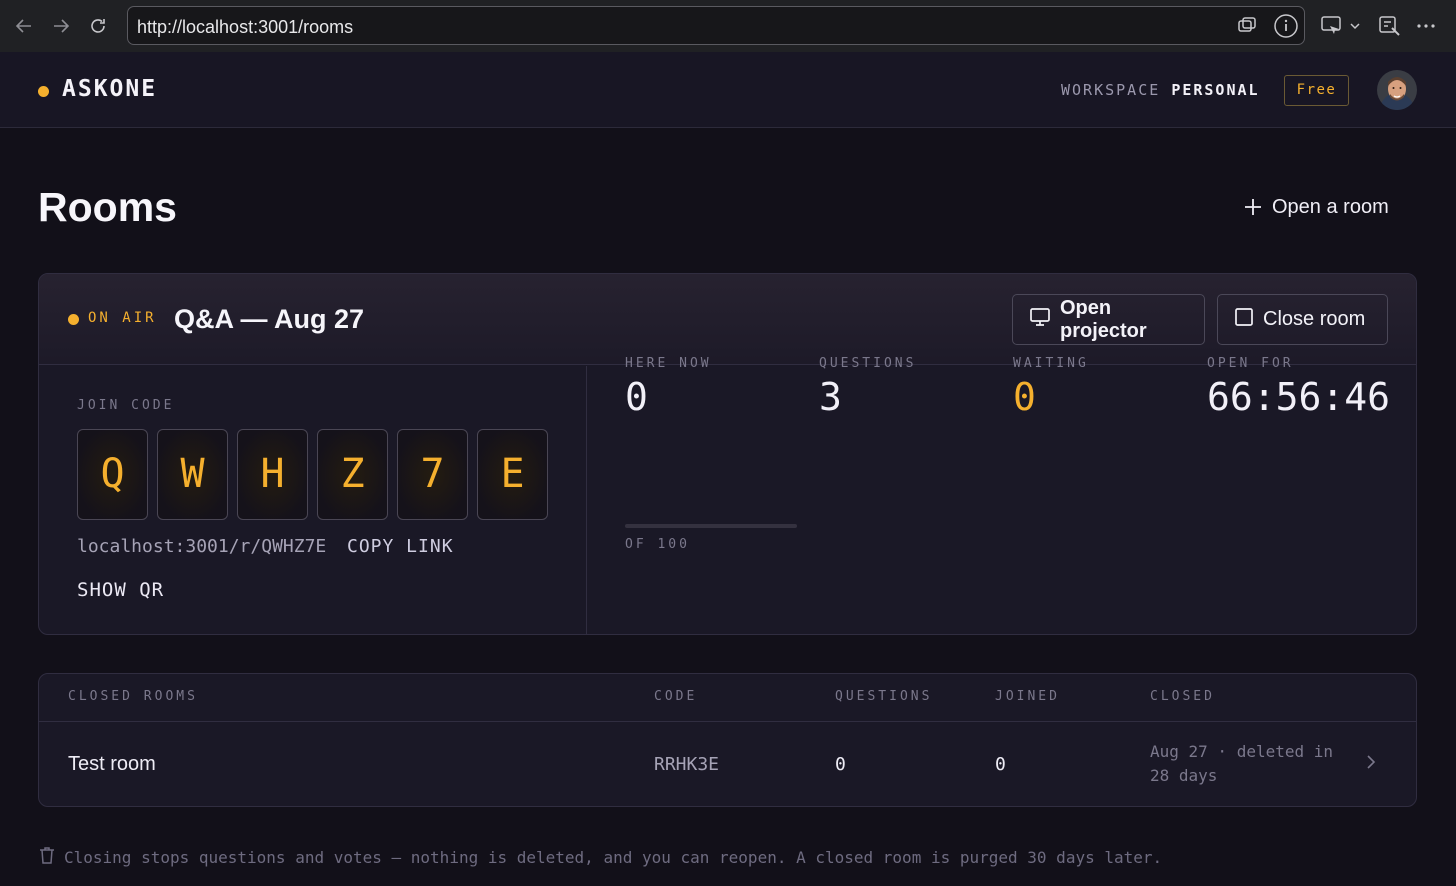  What do you see at coordinates (109, 89) in the screenshot?
I see `brand-logo: ASKONE` at bounding box center [109, 89].